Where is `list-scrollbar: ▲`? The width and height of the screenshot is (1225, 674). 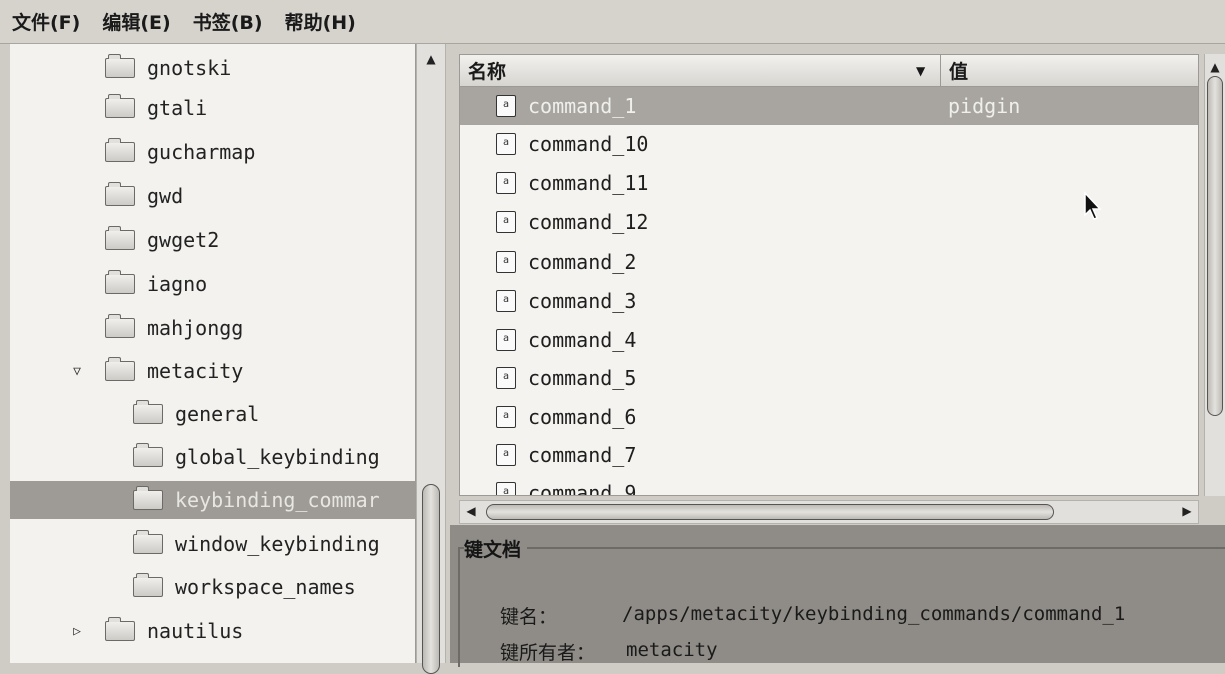 list-scrollbar: ▲ is located at coordinates (1214, 275).